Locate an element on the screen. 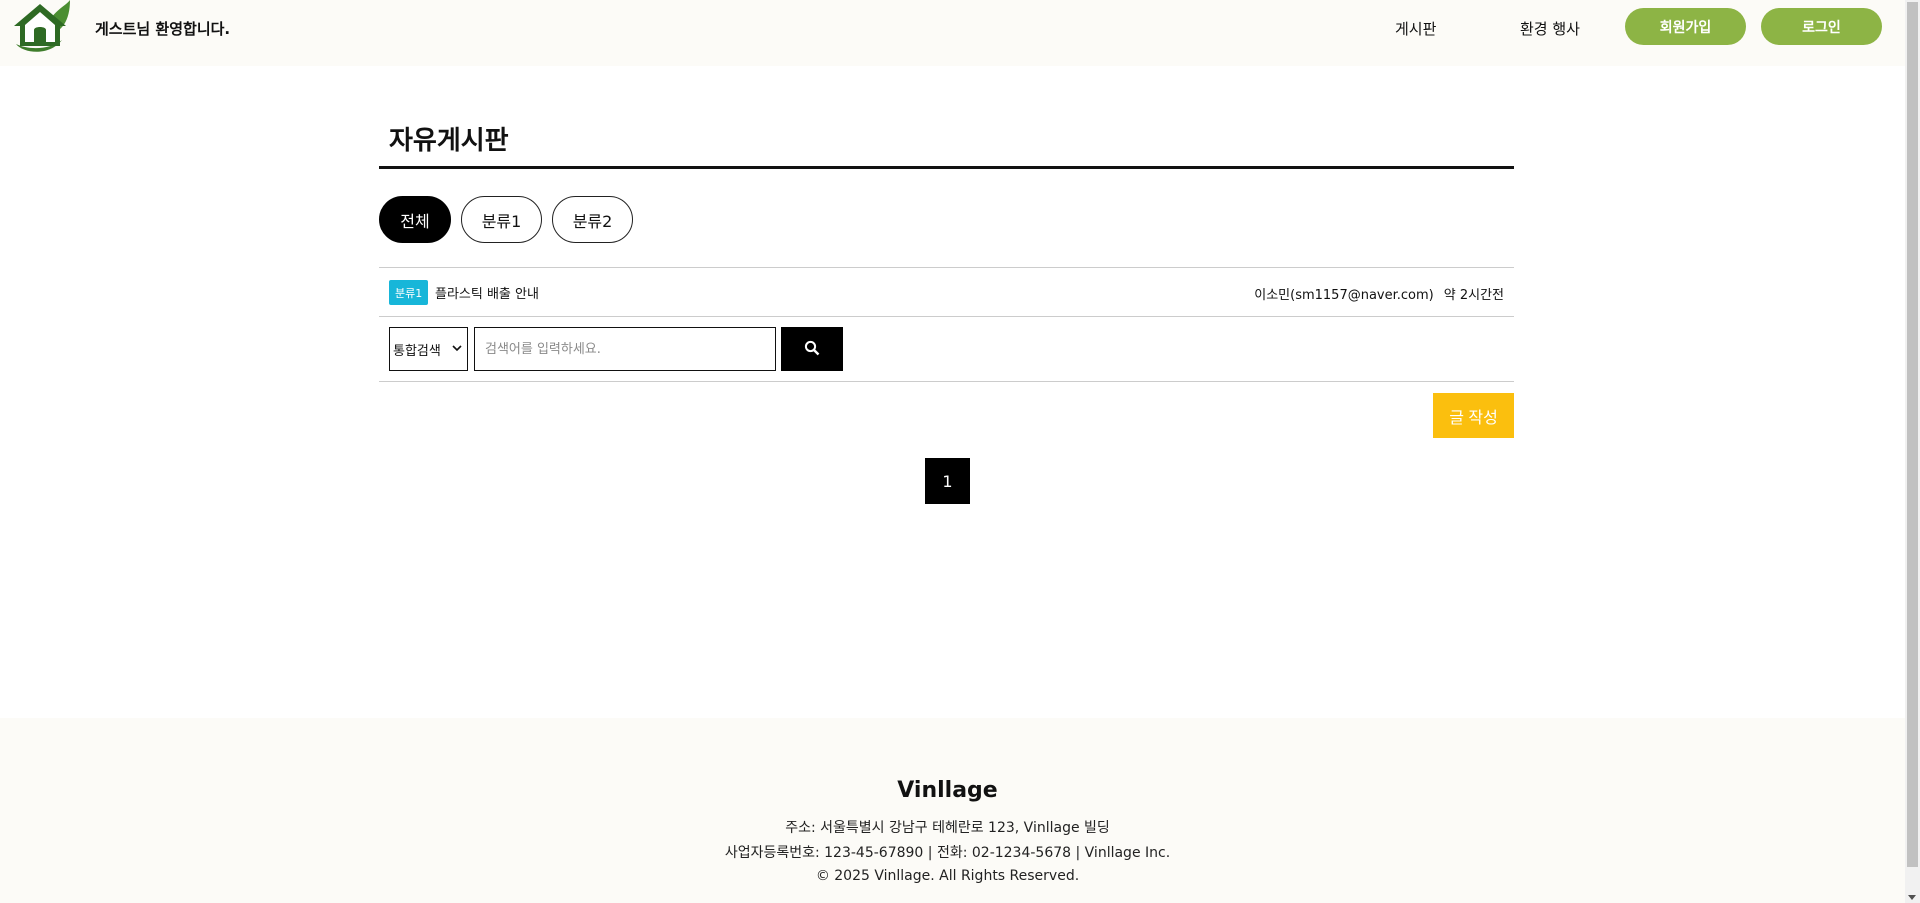 Image resolution: width=1920 pixels, height=903 pixels. search-input is located at coordinates (625, 349).